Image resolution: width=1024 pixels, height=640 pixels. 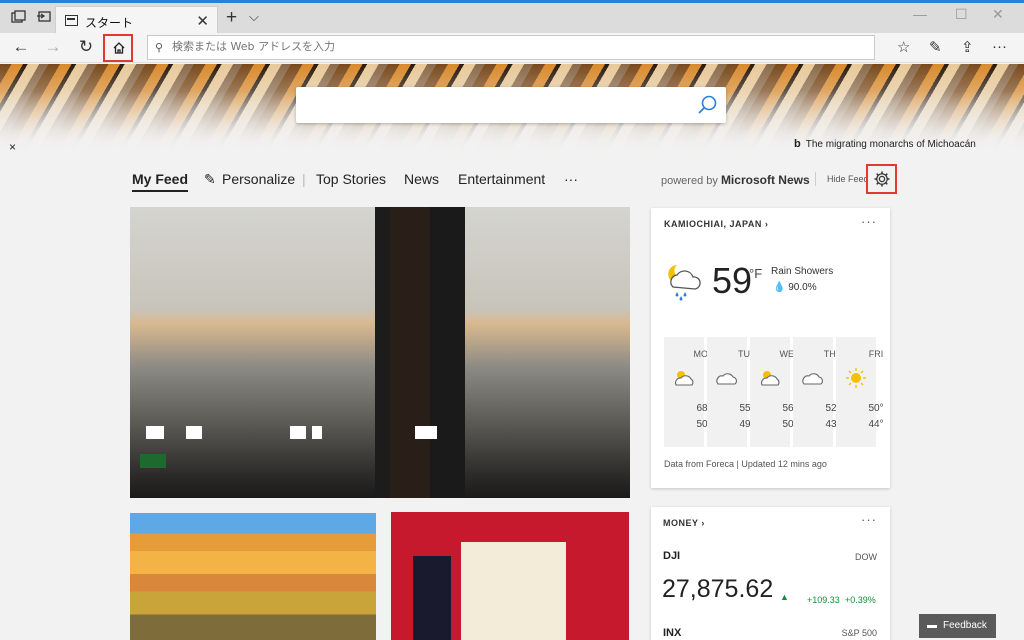 What do you see at coordinates (856, 378) in the screenshot?
I see `sunny-icon` at bounding box center [856, 378].